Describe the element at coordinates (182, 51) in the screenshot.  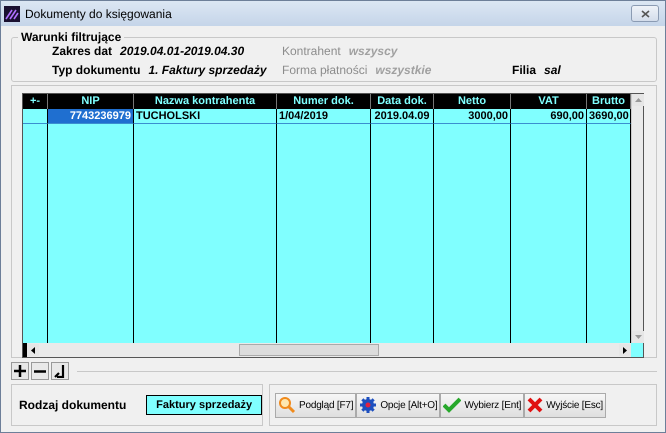
I see `filter-value: 2019.04.01-2019.04.30` at that location.